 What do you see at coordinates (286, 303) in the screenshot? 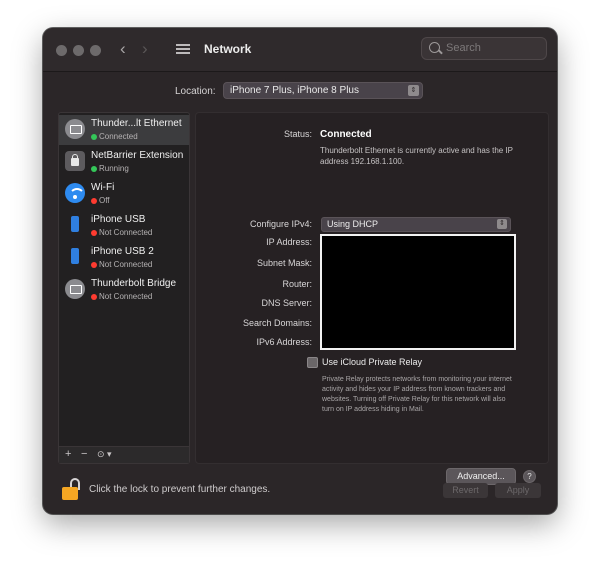
I see `dns-server-label: DNS Server:` at bounding box center [286, 303].